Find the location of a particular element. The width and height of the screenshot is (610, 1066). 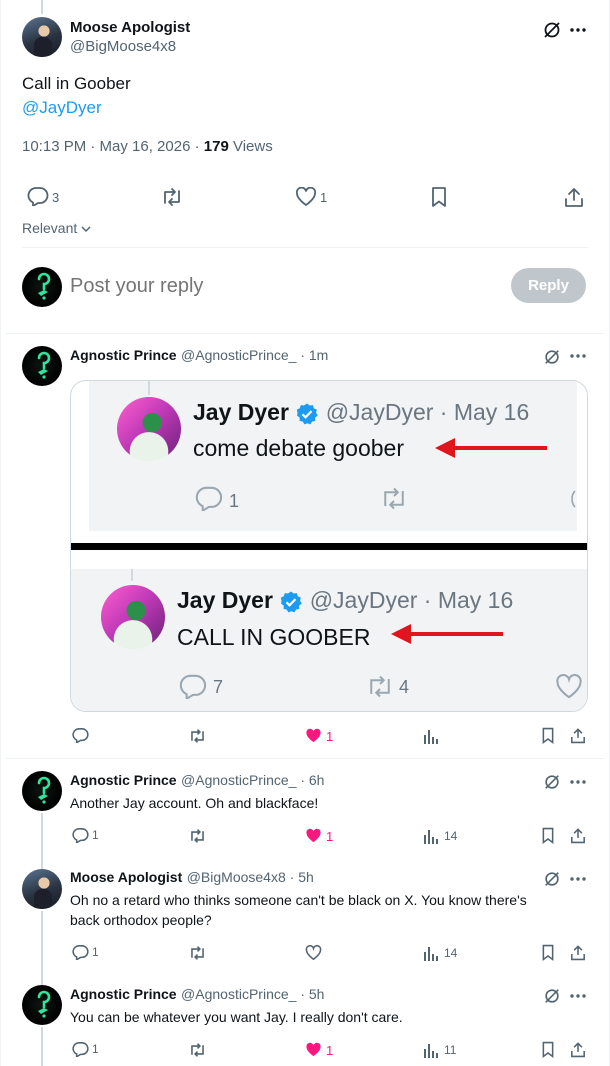

screenshot-text: CALL IN GOOBER is located at coordinates (274, 637).